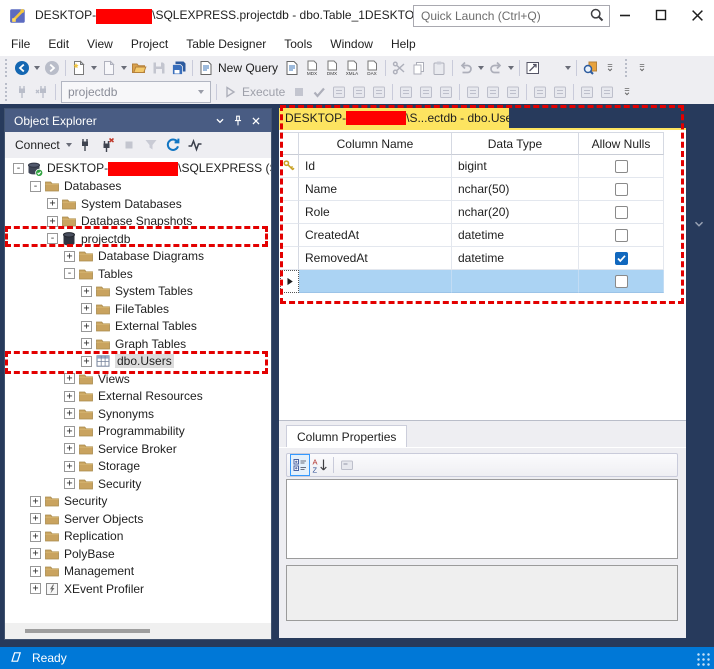 This screenshot has width=714, height=669. I want to click on new-query-file-button, so click(79, 68).